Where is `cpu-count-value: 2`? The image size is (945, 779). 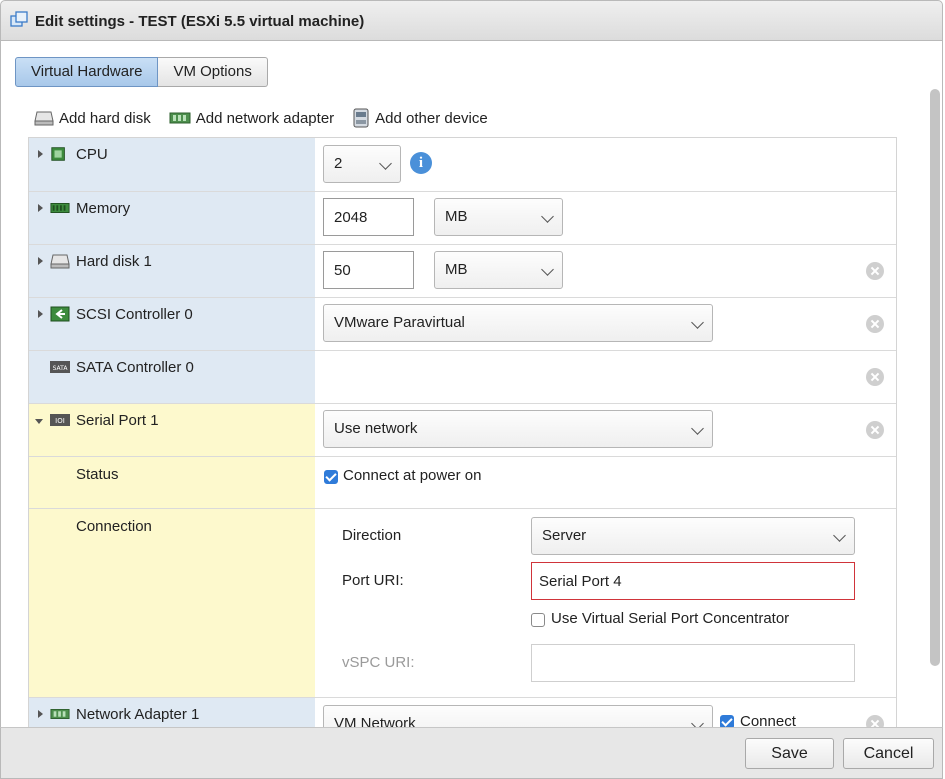
cpu-count-value: 2 is located at coordinates (338, 163).